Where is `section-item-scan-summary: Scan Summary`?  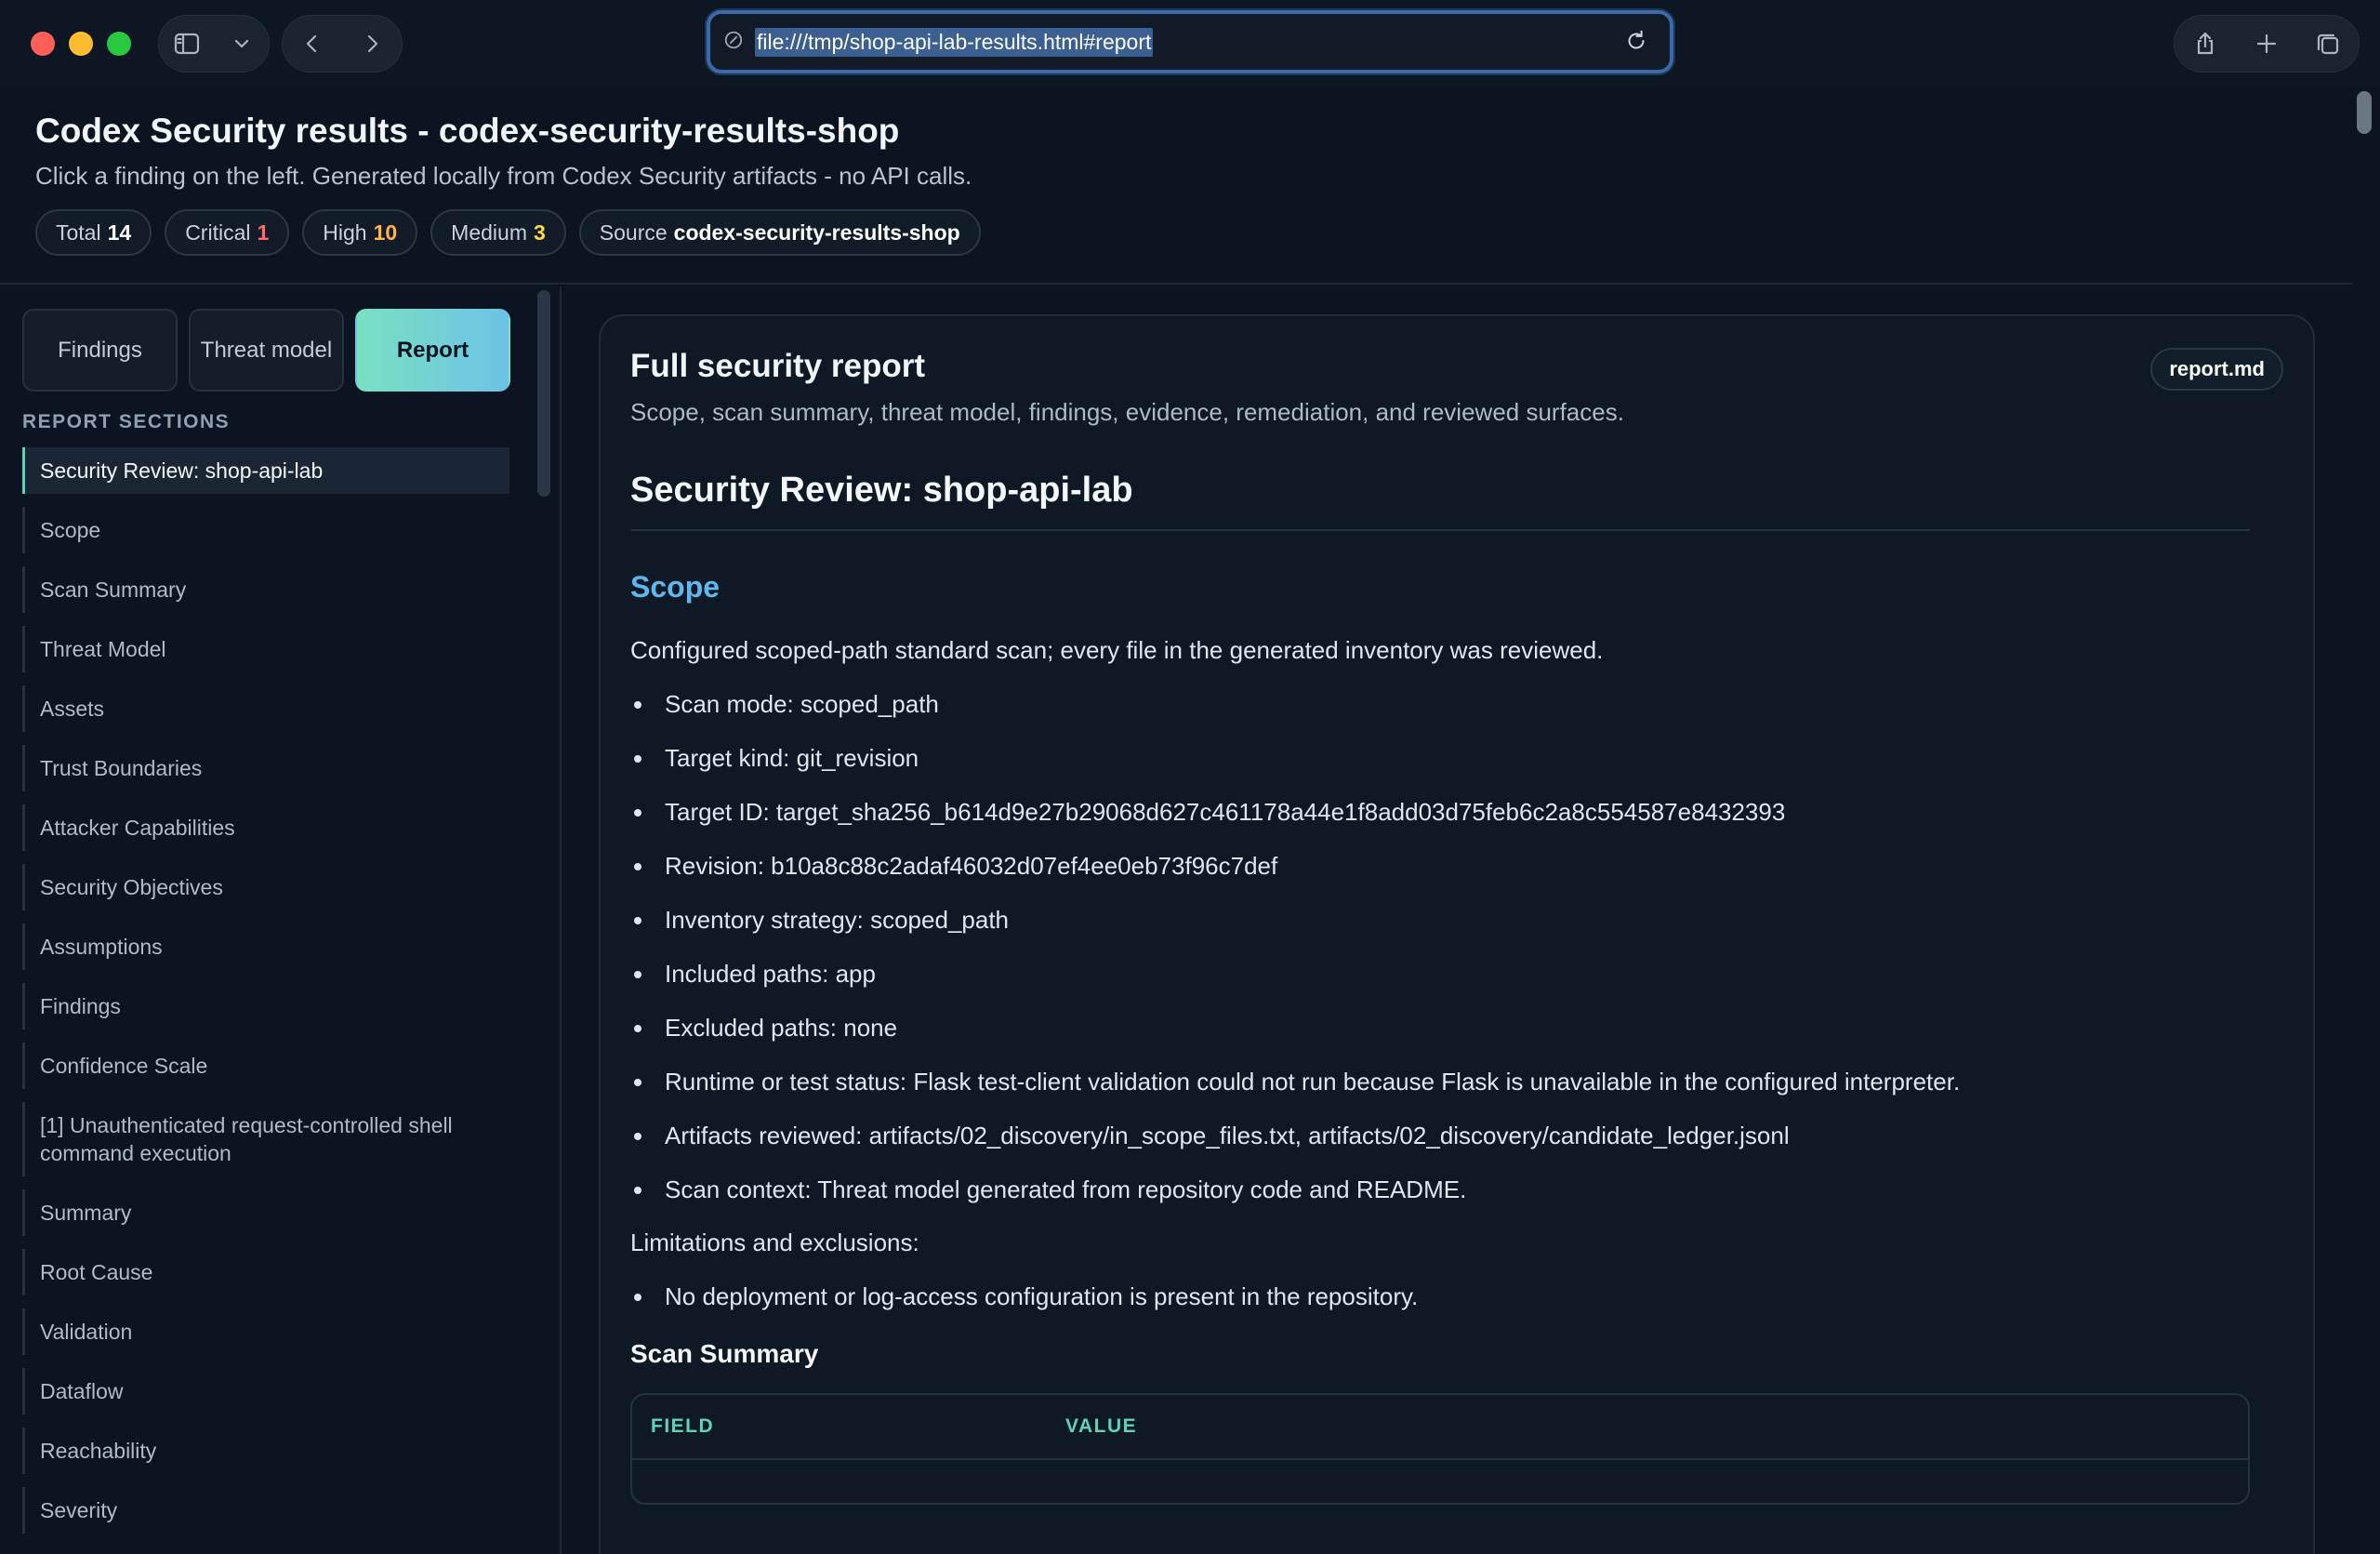
section-item-scan-summary: Scan Summary is located at coordinates (265, 589).